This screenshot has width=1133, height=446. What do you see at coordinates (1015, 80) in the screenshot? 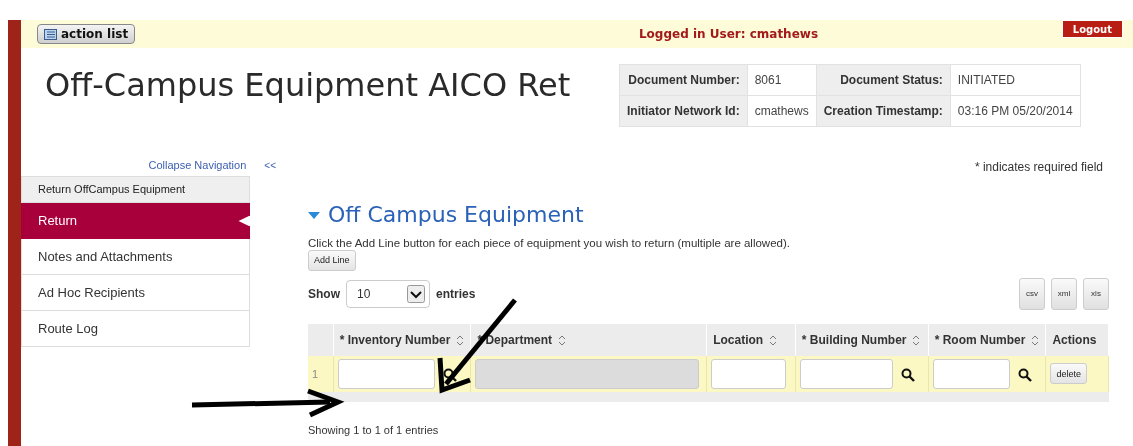
I see `info-value: INITIATED` at bounding box center [1015, 80].